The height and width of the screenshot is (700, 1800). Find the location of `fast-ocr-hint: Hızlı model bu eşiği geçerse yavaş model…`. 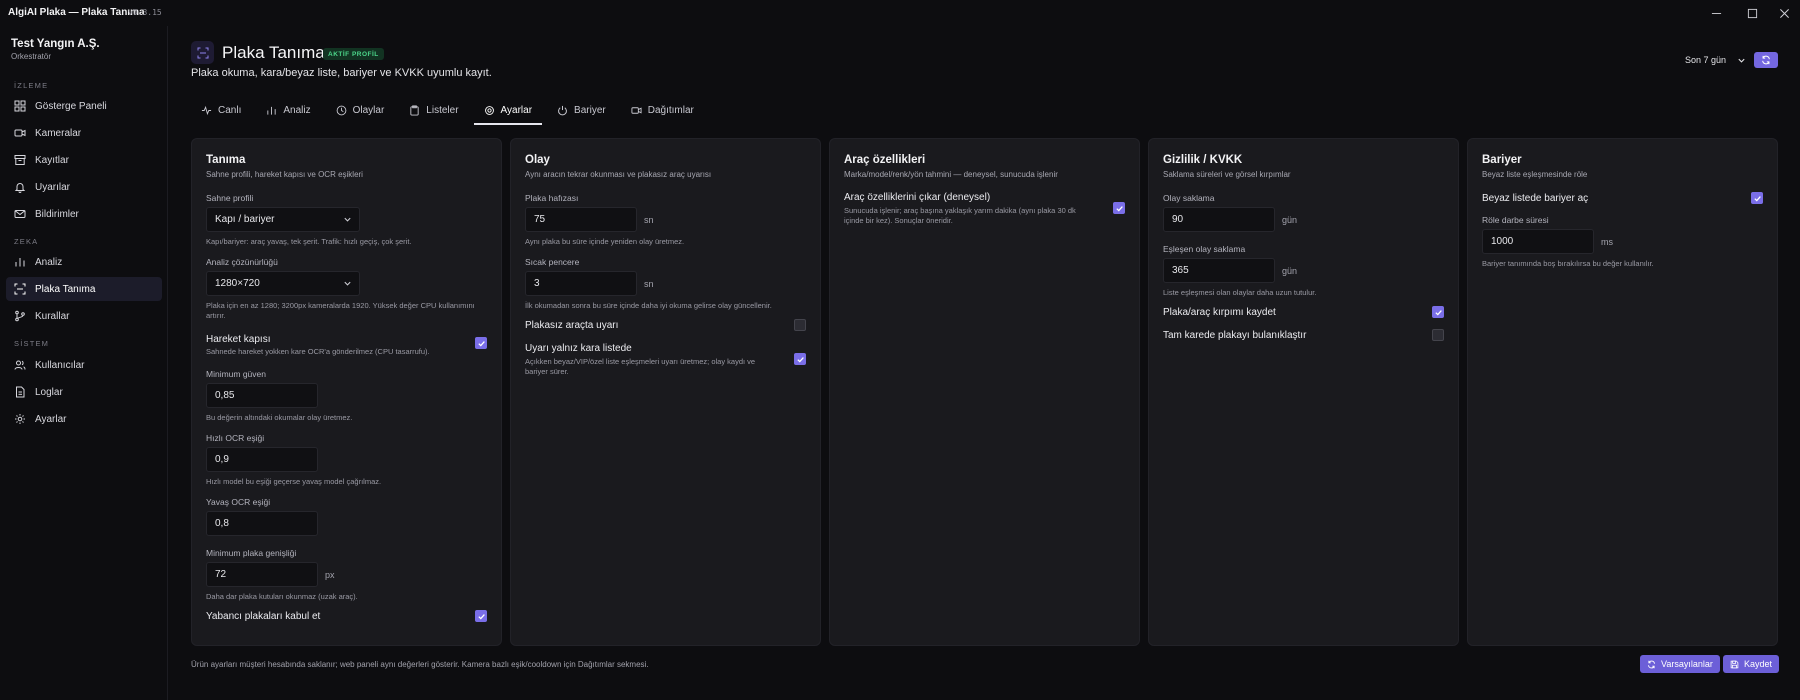

fast-ocr-hint: Hızlı model bu eşiği geçerse yavaş model… is located at coordinates (294, 481).